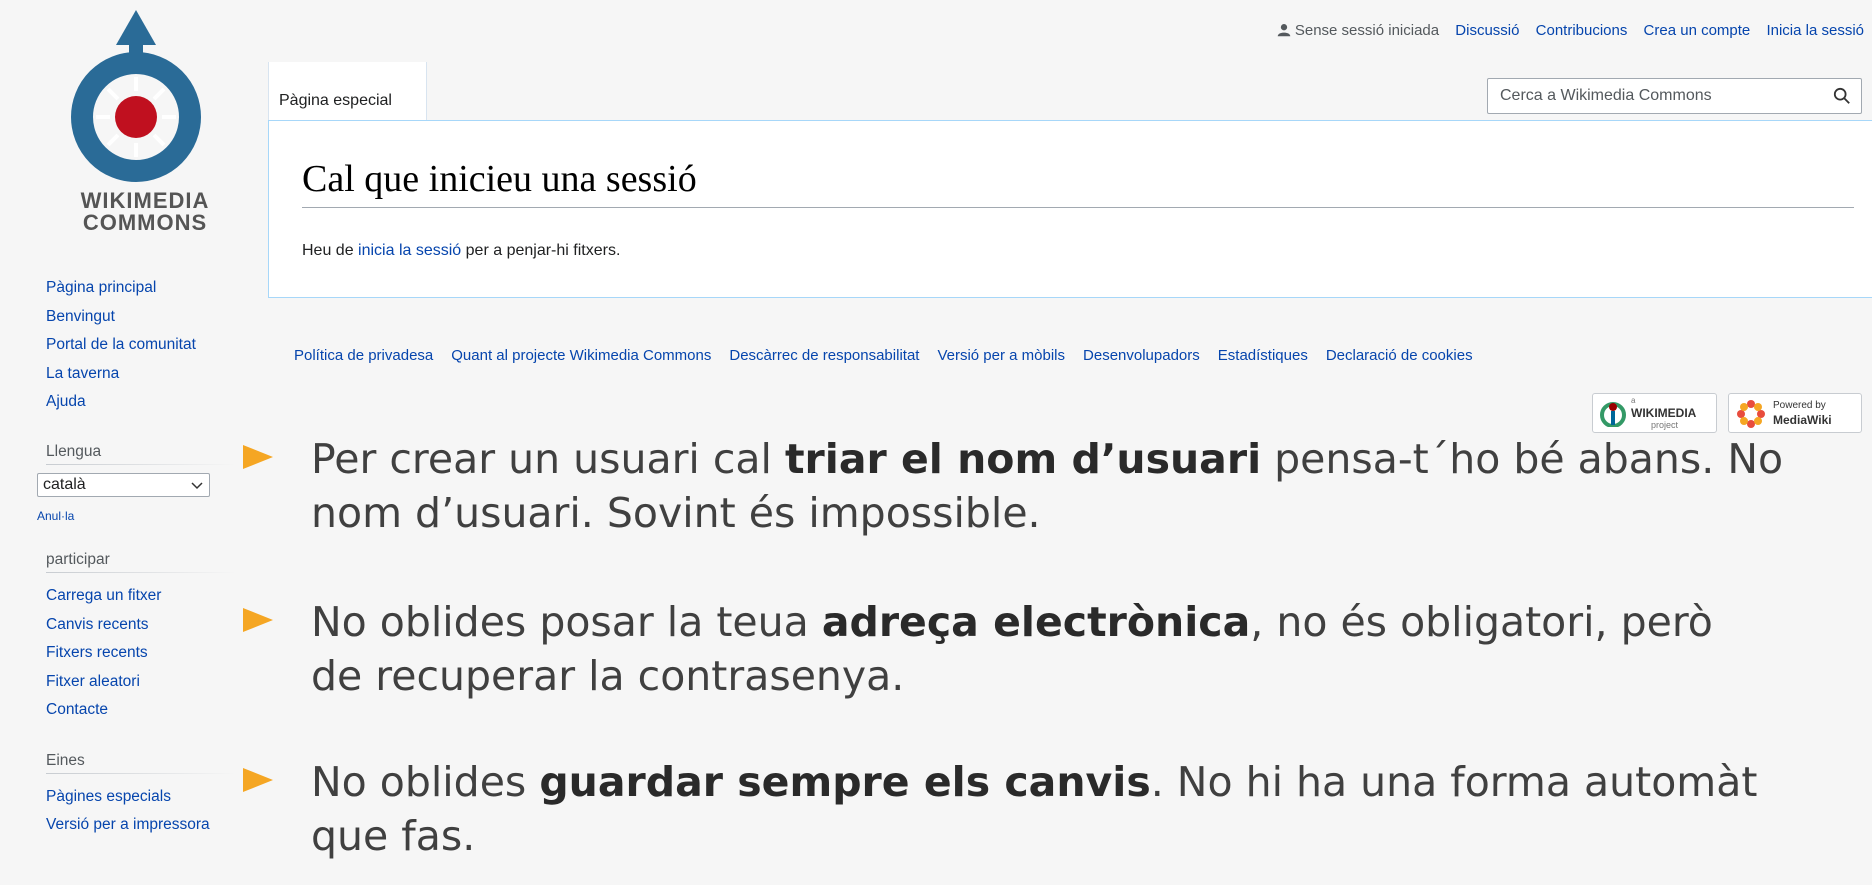 The width and height of the screenshot is (1872, 885). I want to click on tools-heading: Eines, so click(65, 760).